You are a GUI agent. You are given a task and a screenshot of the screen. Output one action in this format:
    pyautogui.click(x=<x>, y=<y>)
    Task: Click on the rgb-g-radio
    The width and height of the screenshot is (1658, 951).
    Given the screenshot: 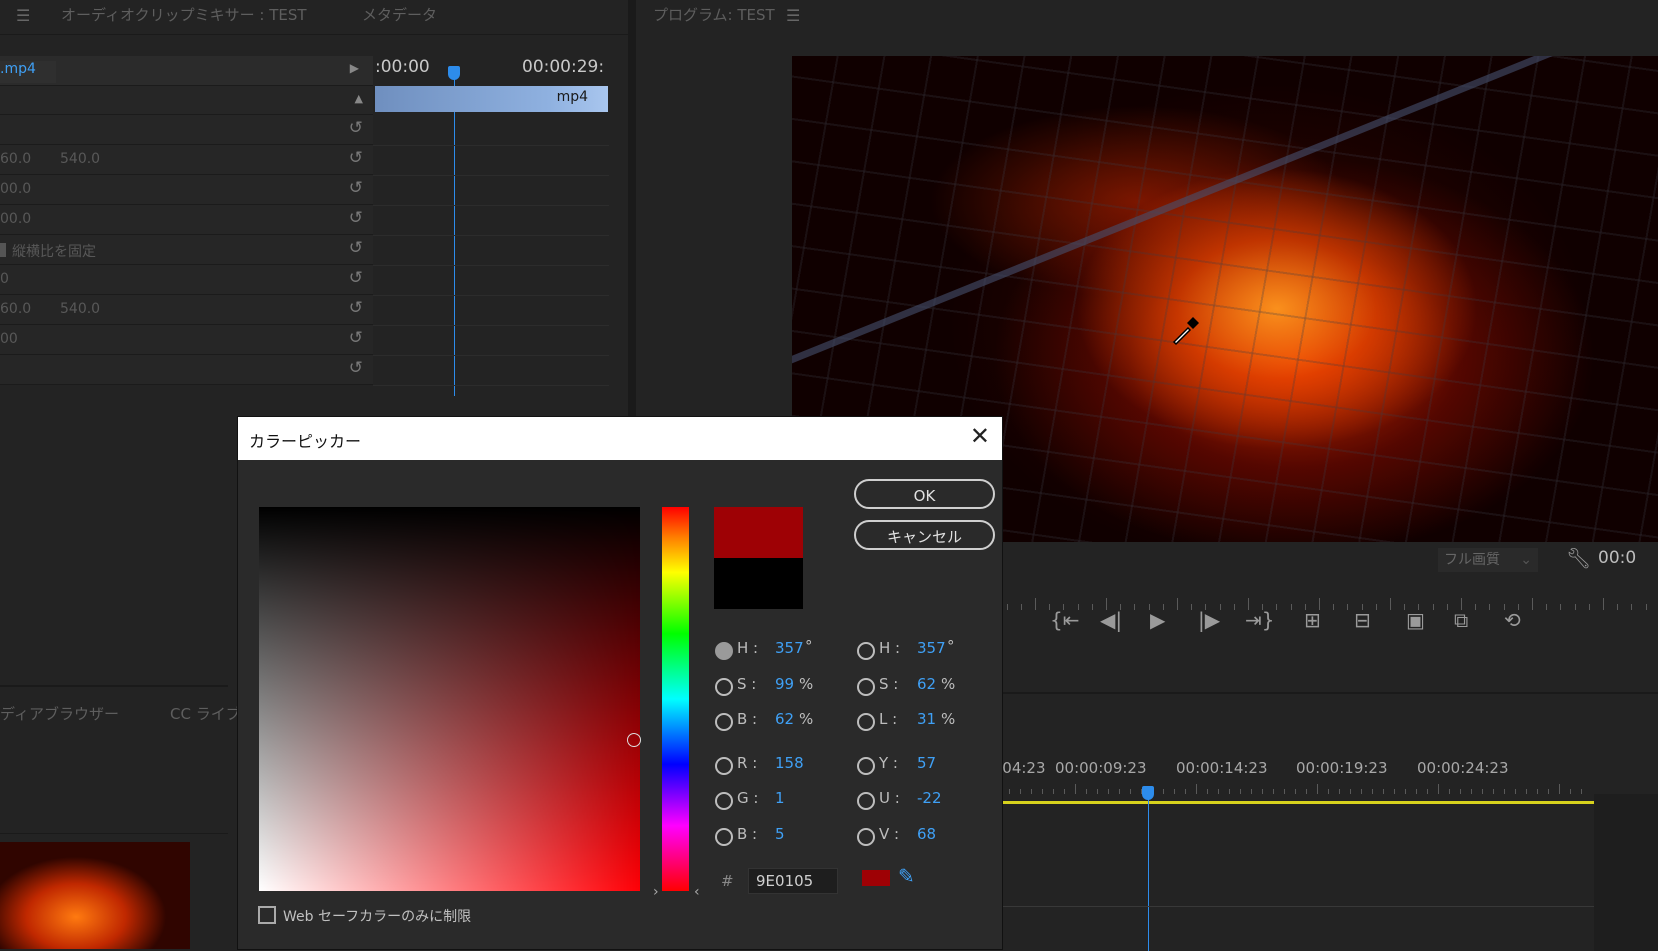 What is the action you would take?
    pyautogui.click(x=724, y=801)
    